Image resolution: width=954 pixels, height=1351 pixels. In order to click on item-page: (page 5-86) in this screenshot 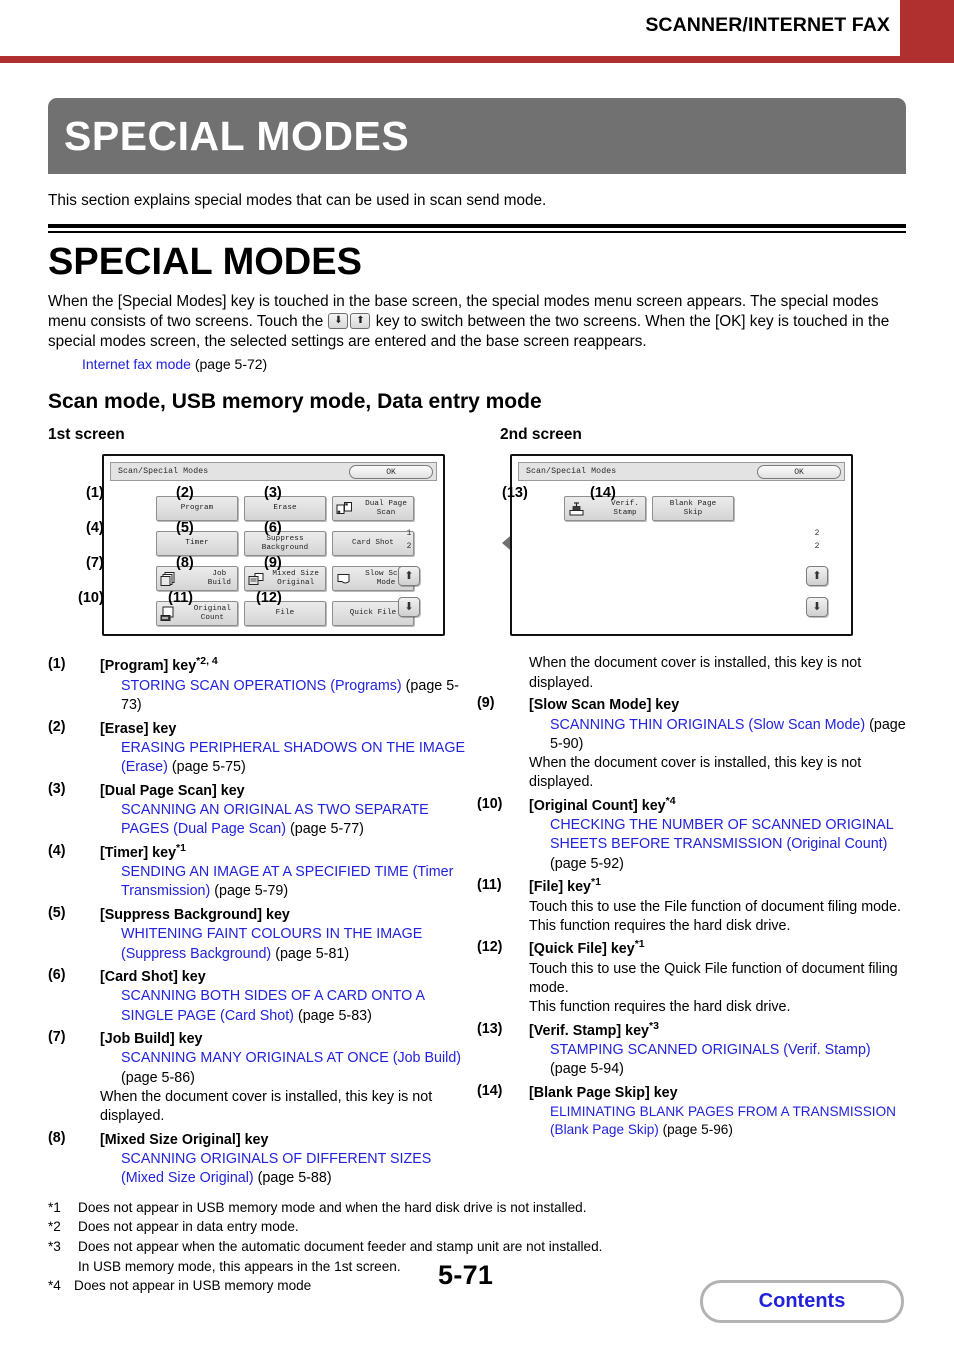, I will do `click(158, 1077)`.